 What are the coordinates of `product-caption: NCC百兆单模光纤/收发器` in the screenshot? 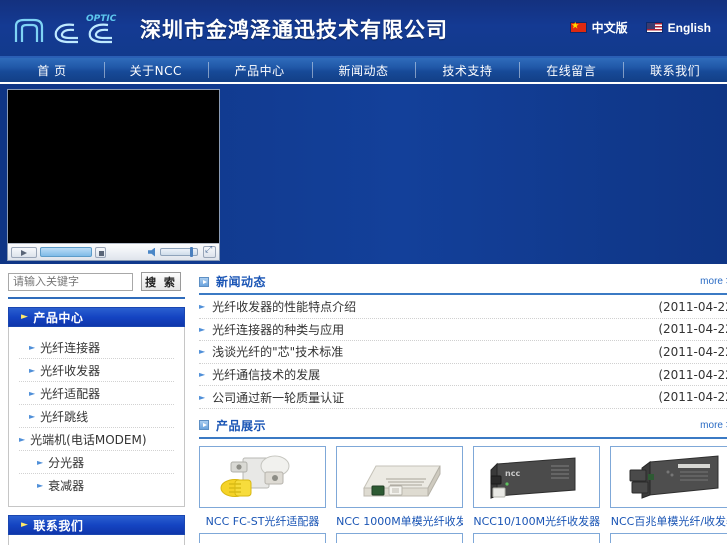 It's located at (668, 521).